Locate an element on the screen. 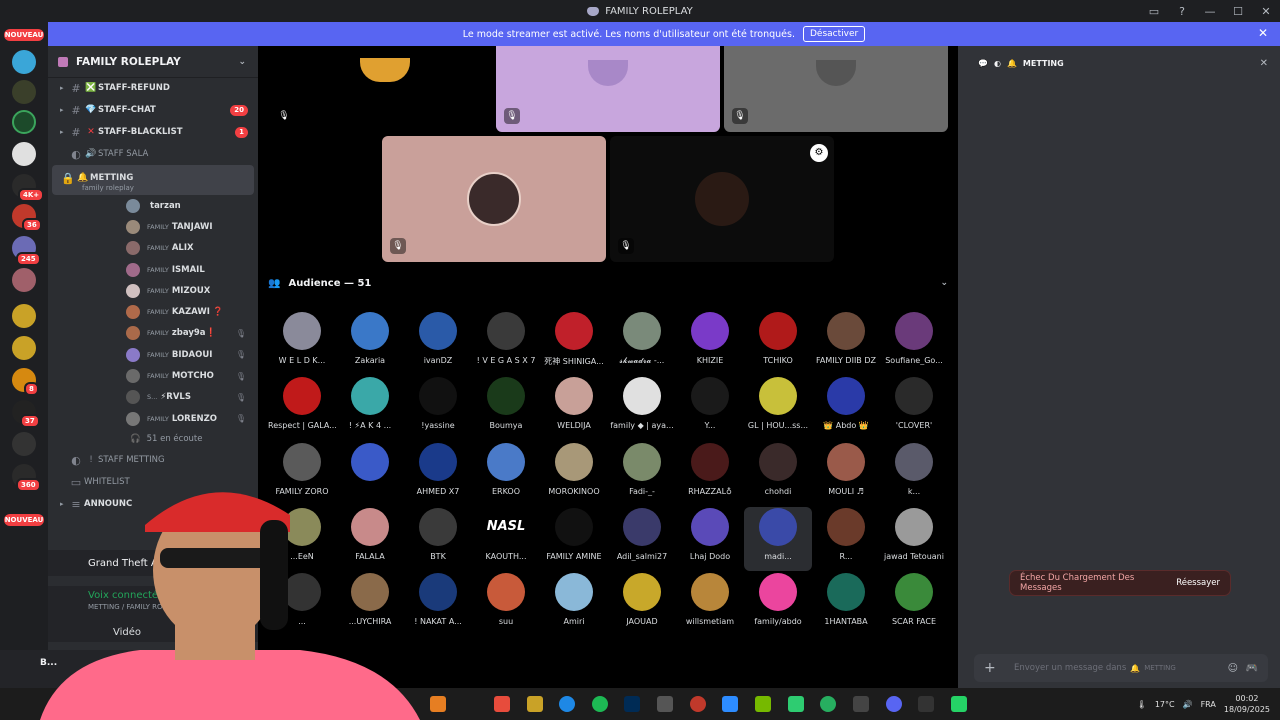  audience-header: 👥 Audience — 51 ⌄ is located at coordinates (608, 283).